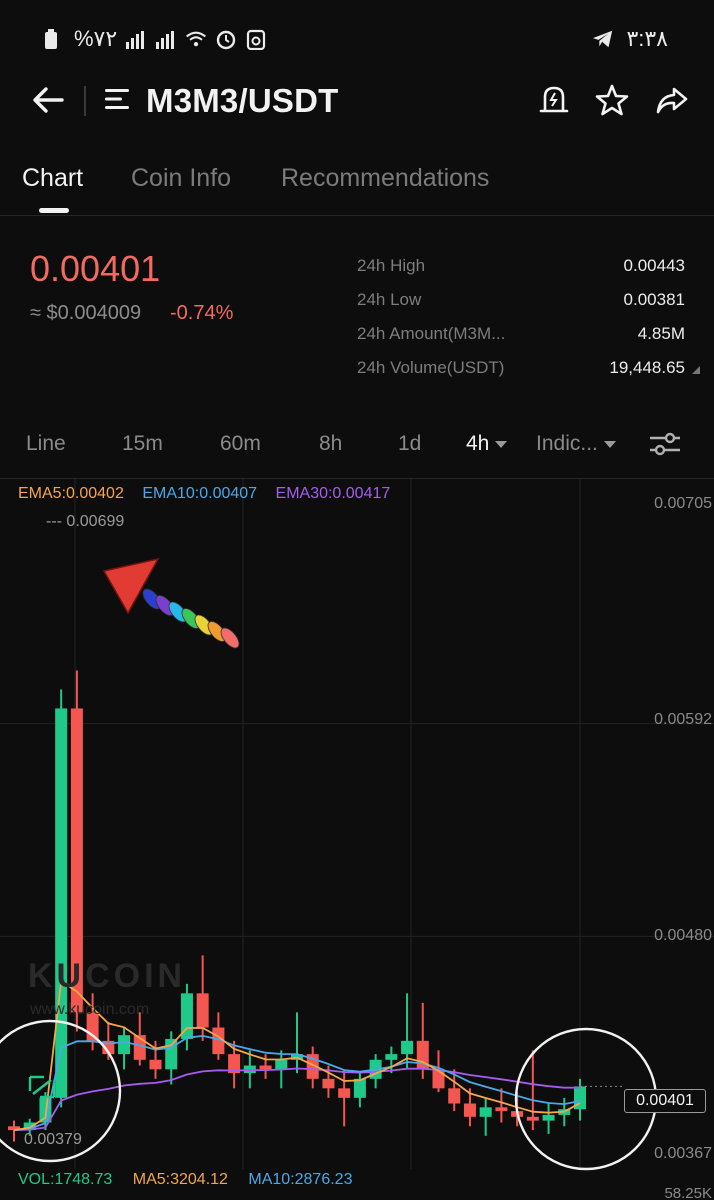  Describe the element at coordinates (53, 1139) in the screenshot. I see `low-marker: 0.00379` at that location.